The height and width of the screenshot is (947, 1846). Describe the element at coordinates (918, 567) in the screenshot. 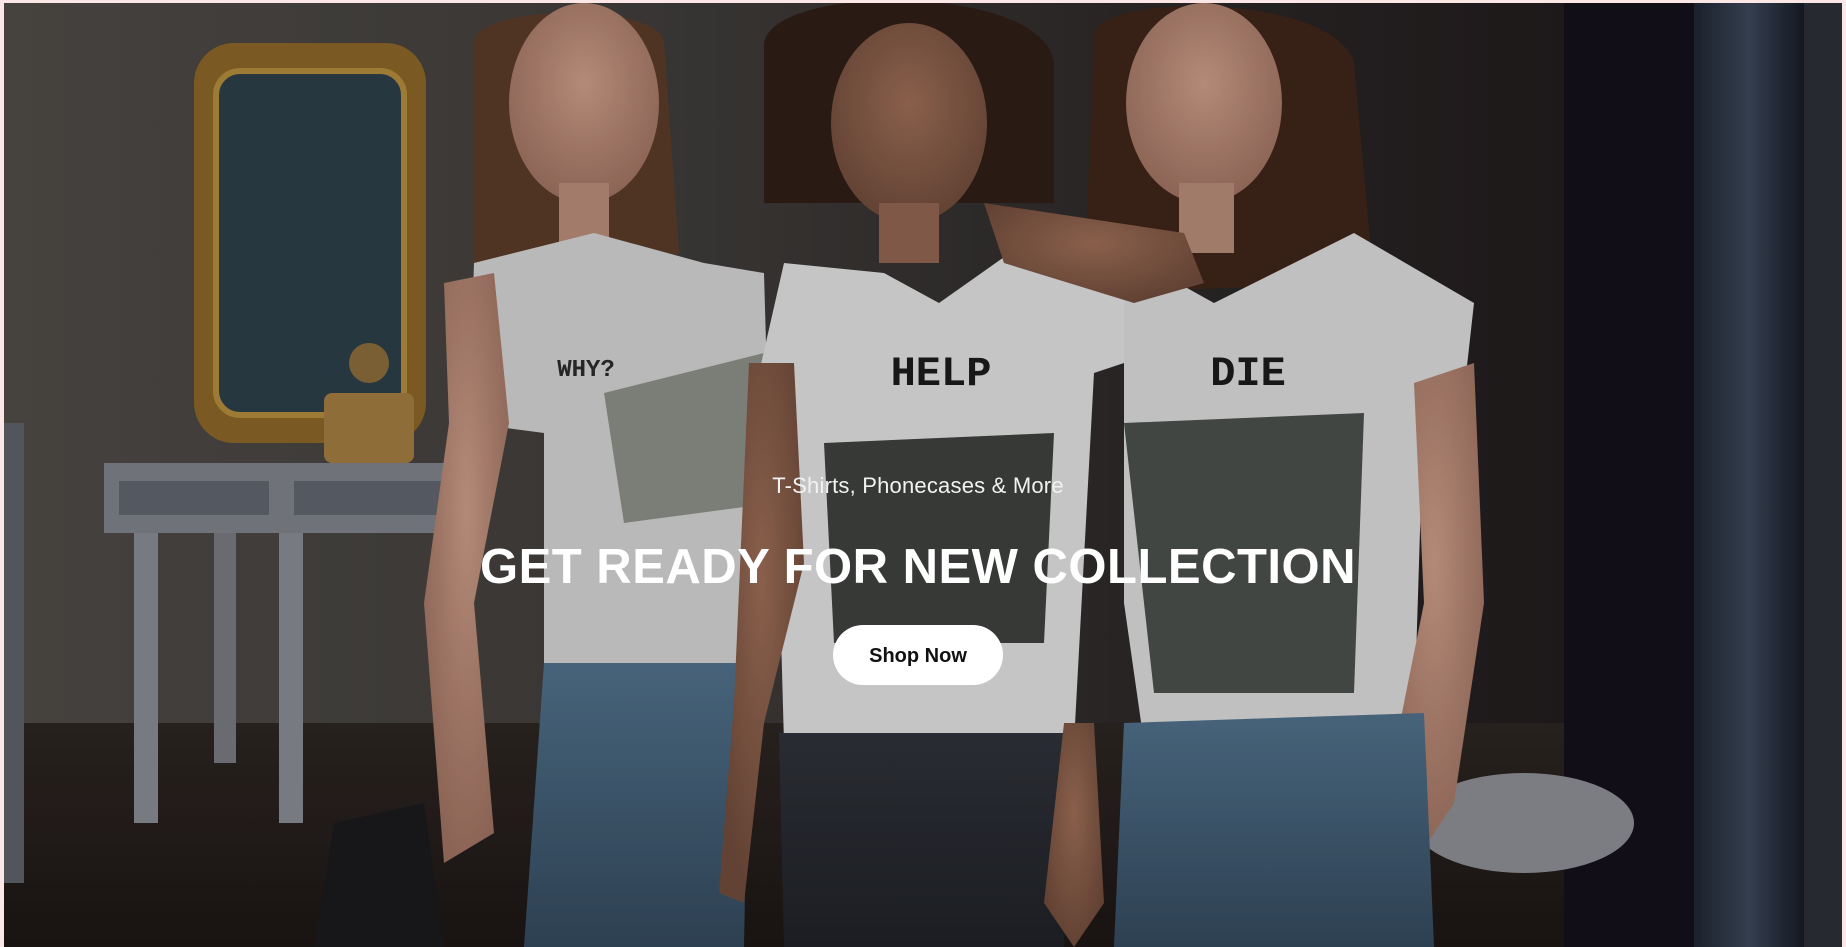

I see `hero-headline: GET READY FOR NEW COLLECTION` at that location.